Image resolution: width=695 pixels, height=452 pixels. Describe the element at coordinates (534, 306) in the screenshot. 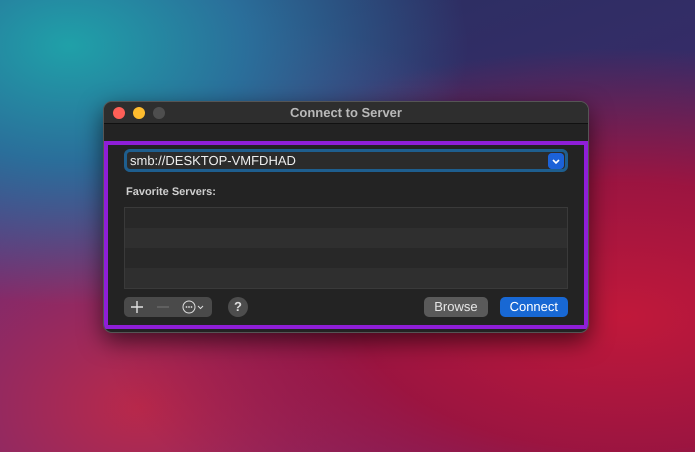

I see `connect-button: Connect` at that location.